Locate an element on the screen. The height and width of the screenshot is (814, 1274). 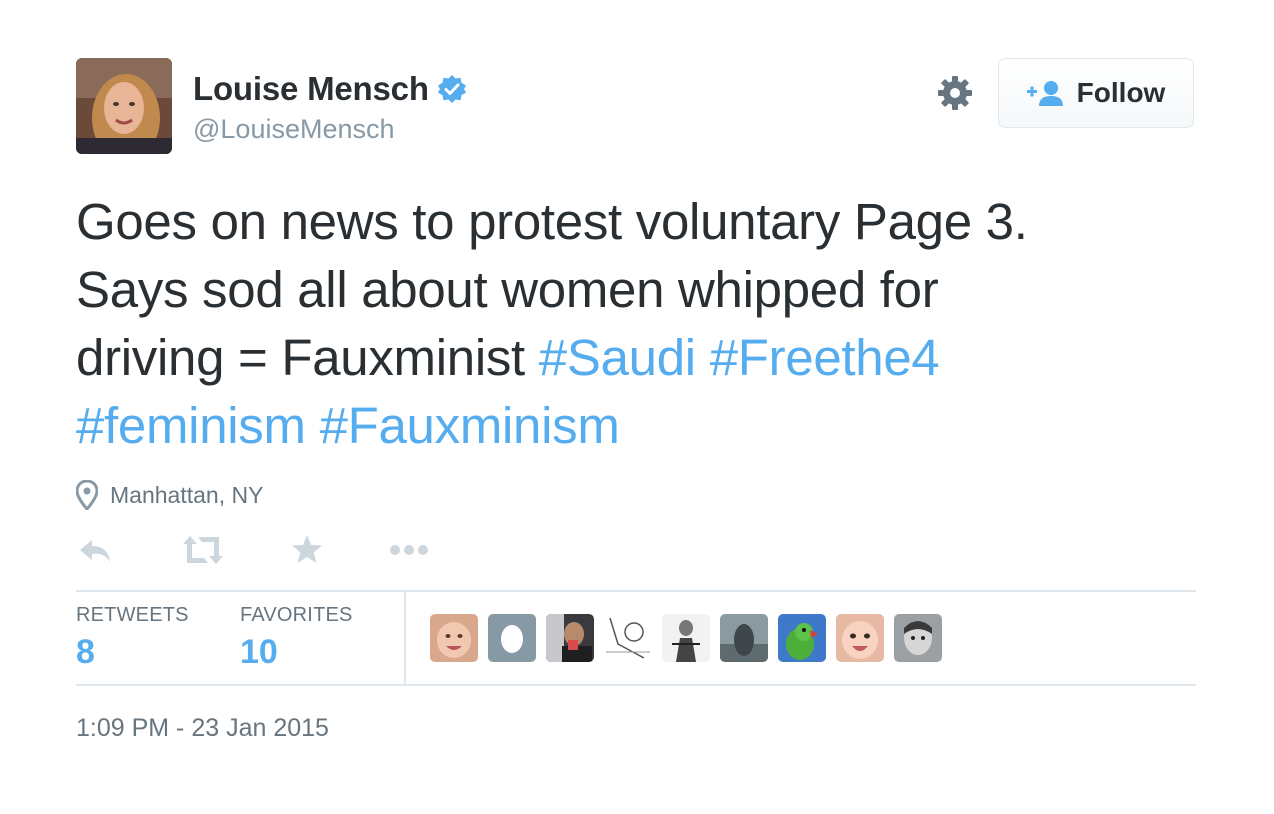
user-name-row: Louise Mensch is located at coordinates (330, 89).